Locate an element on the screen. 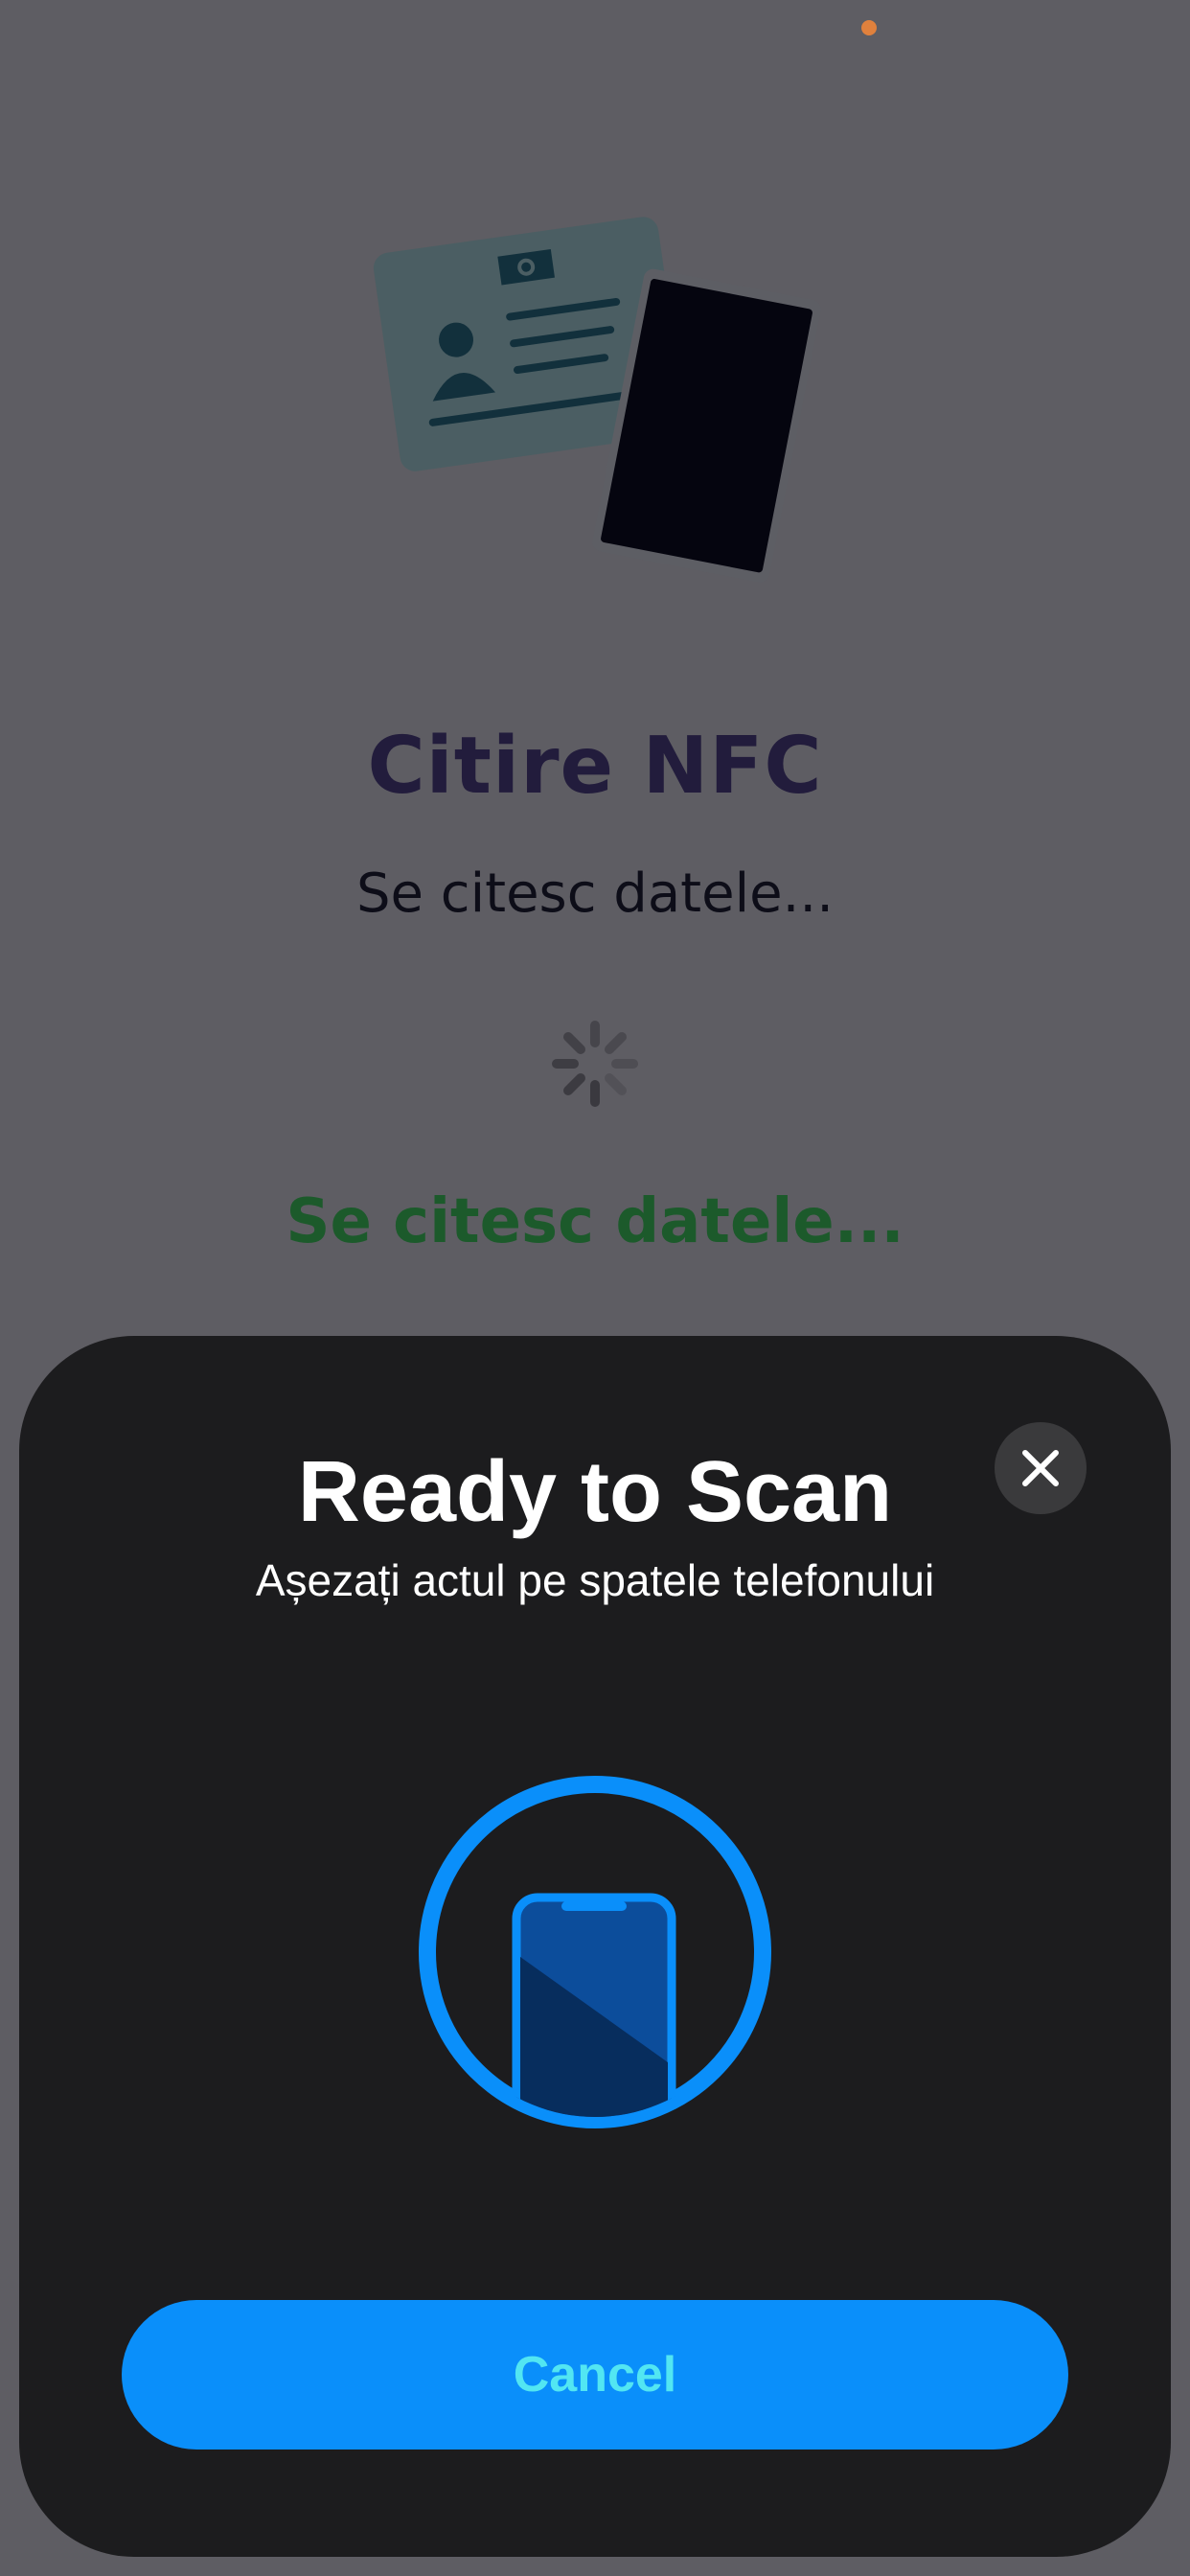 Image resolution: width=1190 pixels, height=2576 pixels. close-button is located at coordinates (1041, 1468).